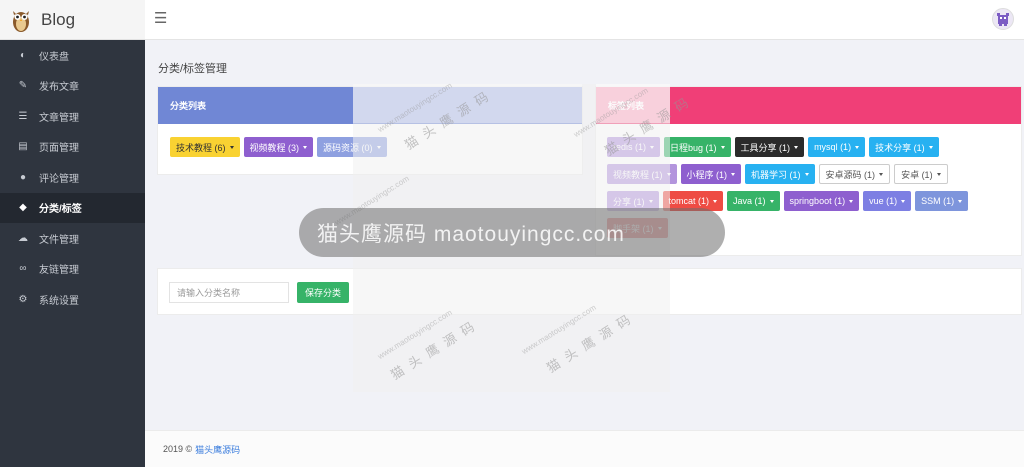 The height and width of the screenshot is (467, 1024). What do you see at coordinates (348, 147) in the screenshot?
I see `tag-label: 源码资源 (0)` at bounding box center [348, 147].